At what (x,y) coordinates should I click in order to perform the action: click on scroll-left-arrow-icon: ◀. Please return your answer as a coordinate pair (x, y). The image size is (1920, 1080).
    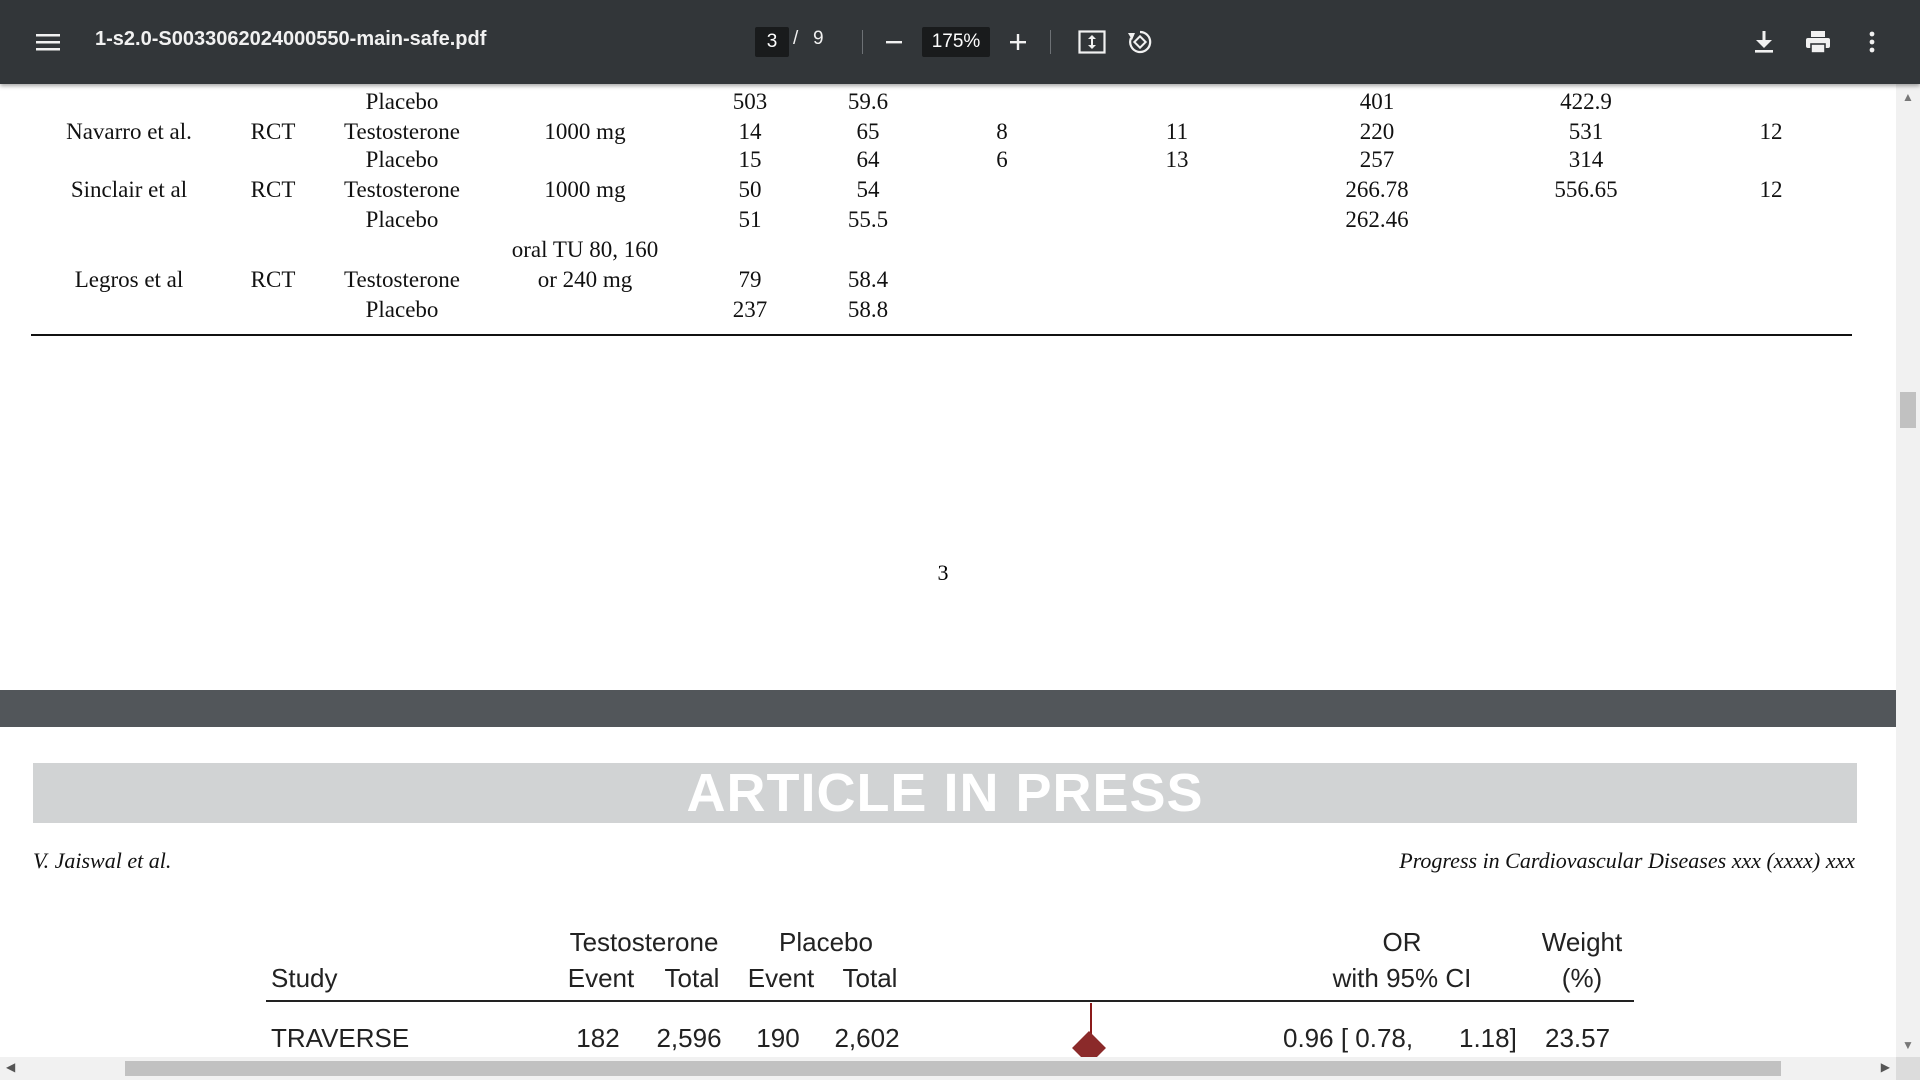
    Looking at the image, I should click on (10, 1067).